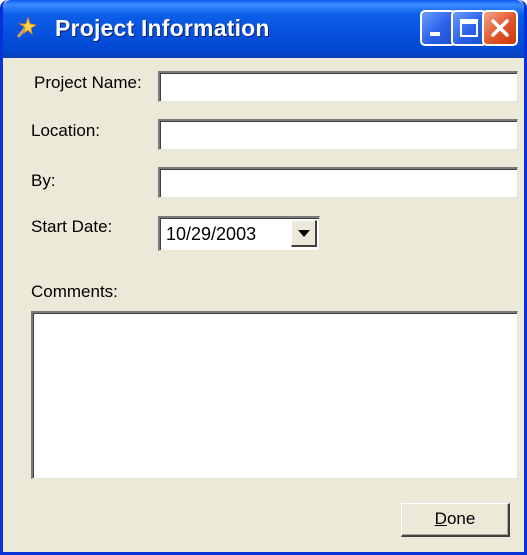 Image resolution: width=527 pixels, height=555 pixels. What do you see at coordinates (435, 34) in the screenshot?
I see `minimize-icon` at bounding box center [435, 34].